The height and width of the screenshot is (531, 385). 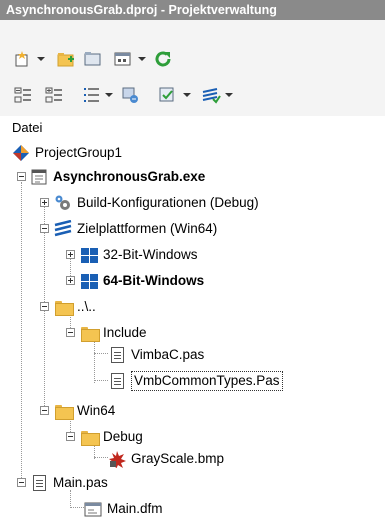 What do you see at coordinates (41, 59) in the screenshot?
I see `new-item-dropdown-arrow` at bounding box center [41, 59].